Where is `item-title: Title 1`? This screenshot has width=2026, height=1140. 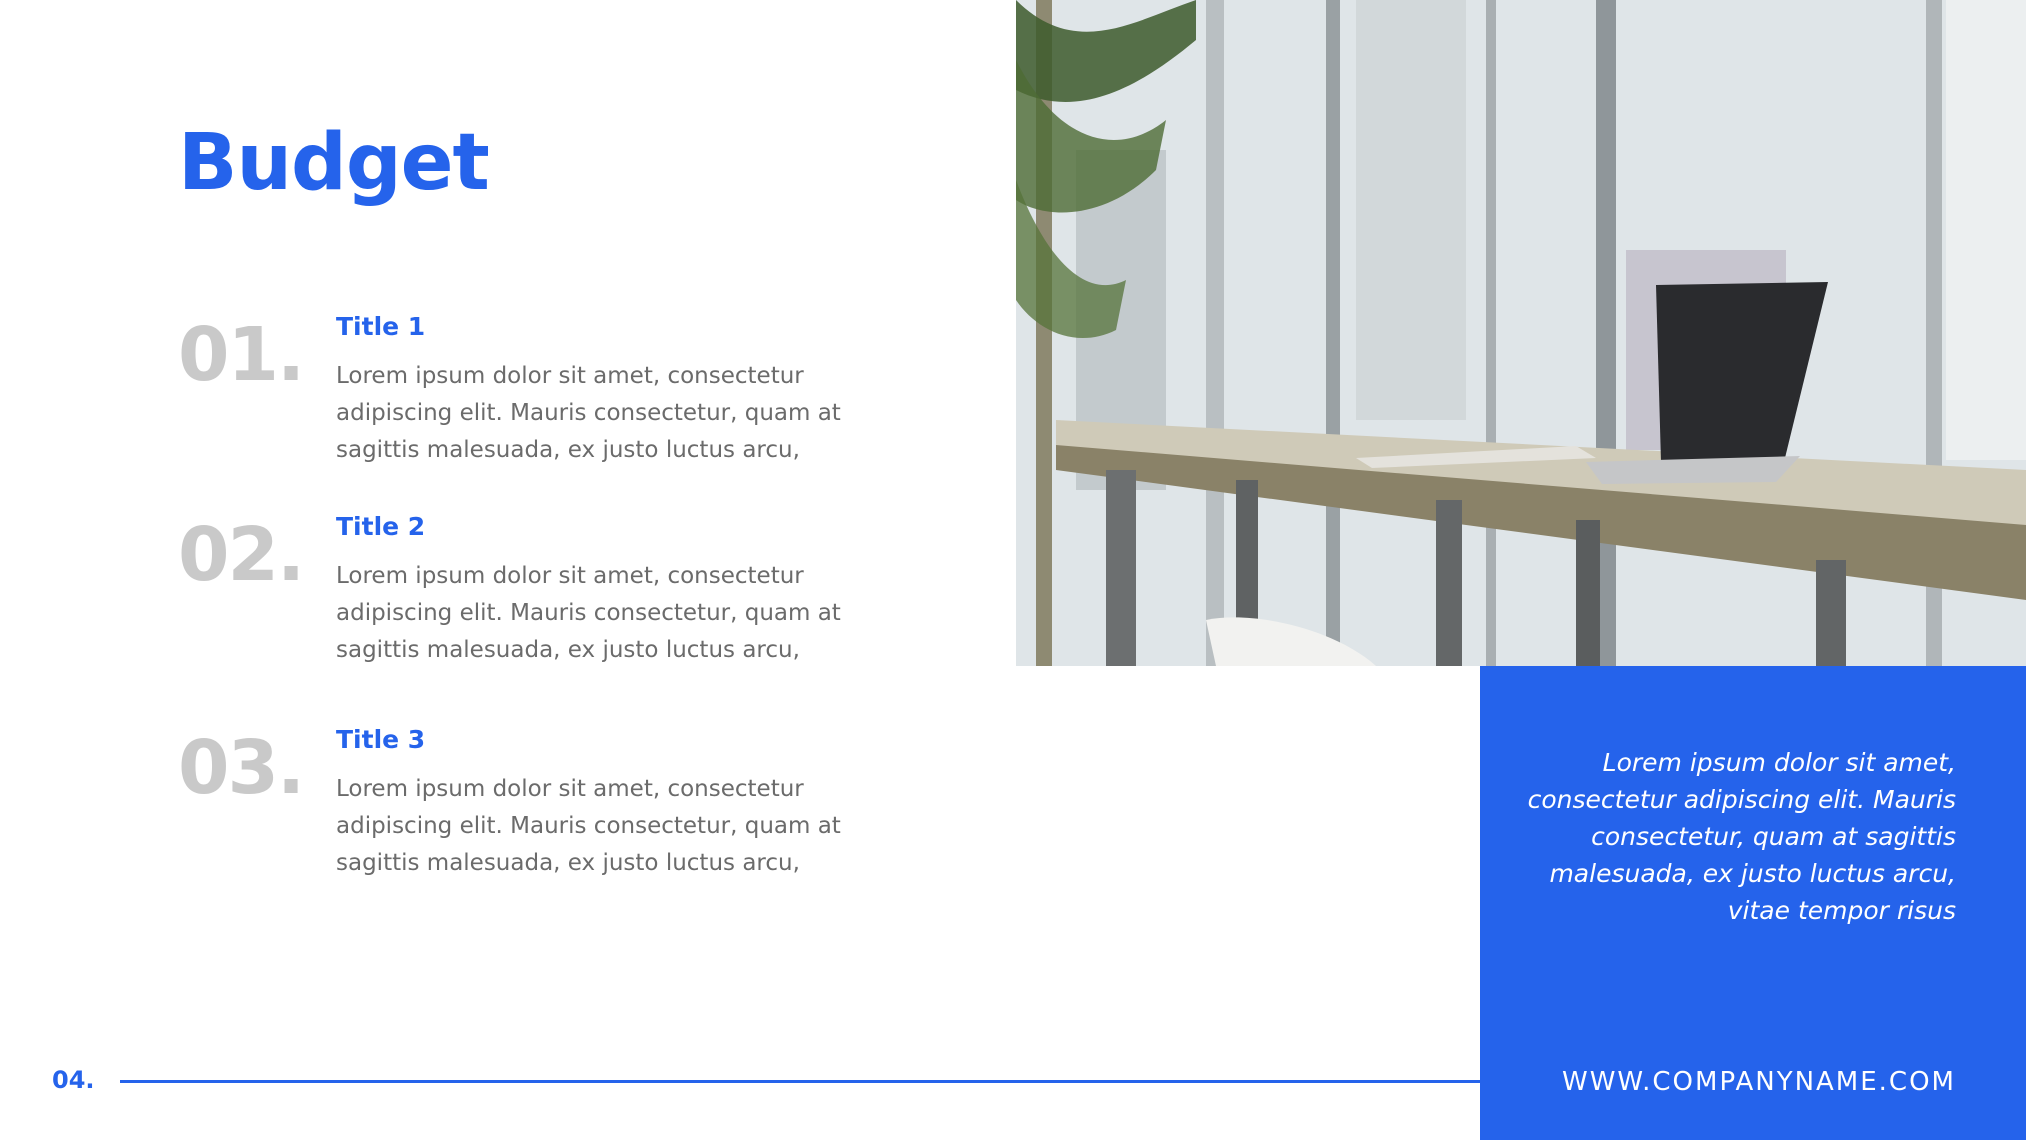
item-title: Title 1 is located at coordinates (381, 326).